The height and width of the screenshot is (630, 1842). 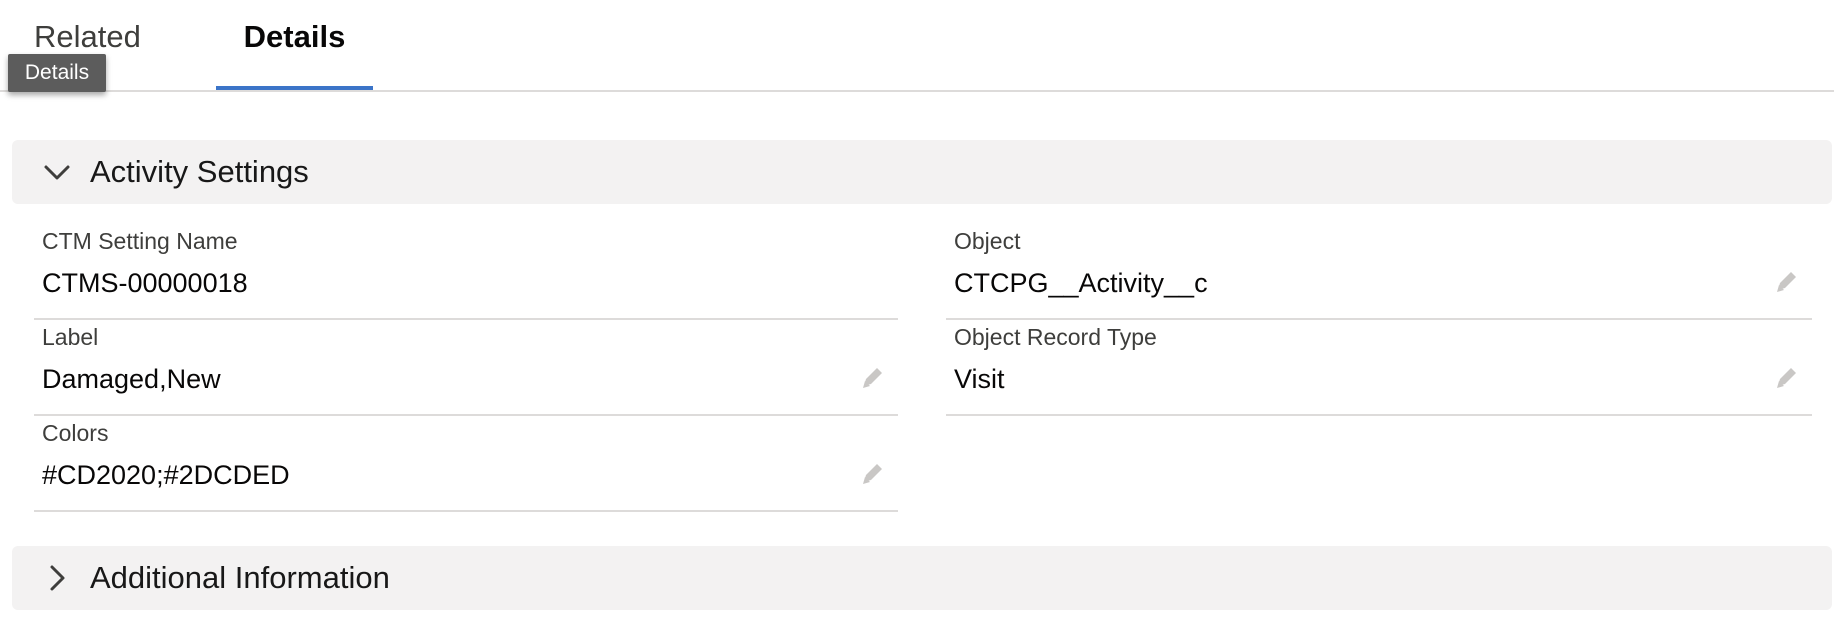 I want to click on chevron-down-icon, so click(x=57, y=172).